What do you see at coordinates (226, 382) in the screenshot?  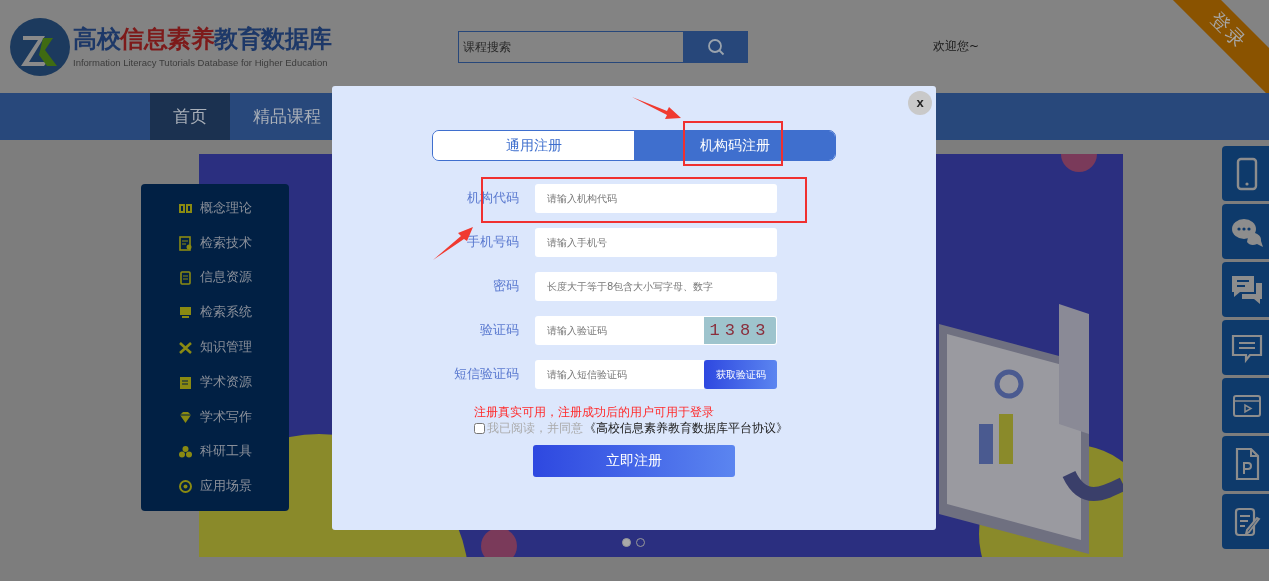 I see `sidebar-item: 学术资源` at bounding box center [226, 382].